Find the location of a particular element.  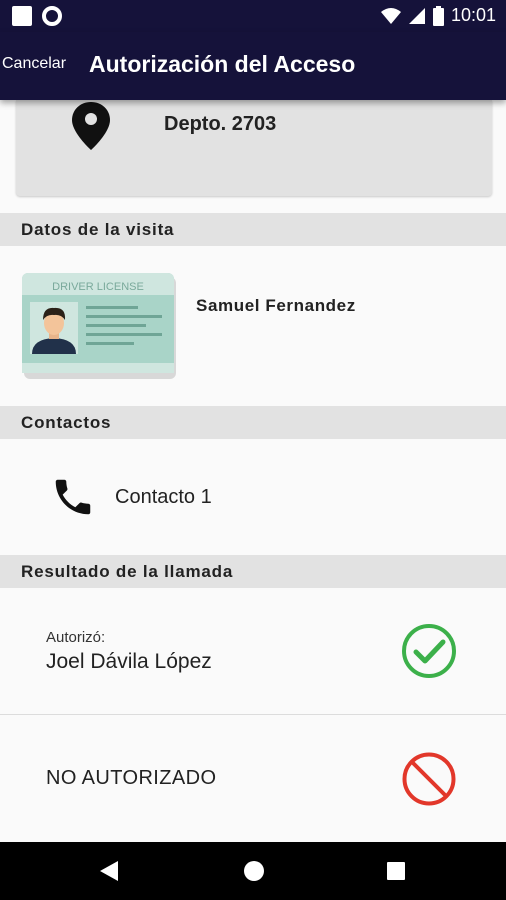

authorized-label: Autorizó: is located at coordinates (76, 637).